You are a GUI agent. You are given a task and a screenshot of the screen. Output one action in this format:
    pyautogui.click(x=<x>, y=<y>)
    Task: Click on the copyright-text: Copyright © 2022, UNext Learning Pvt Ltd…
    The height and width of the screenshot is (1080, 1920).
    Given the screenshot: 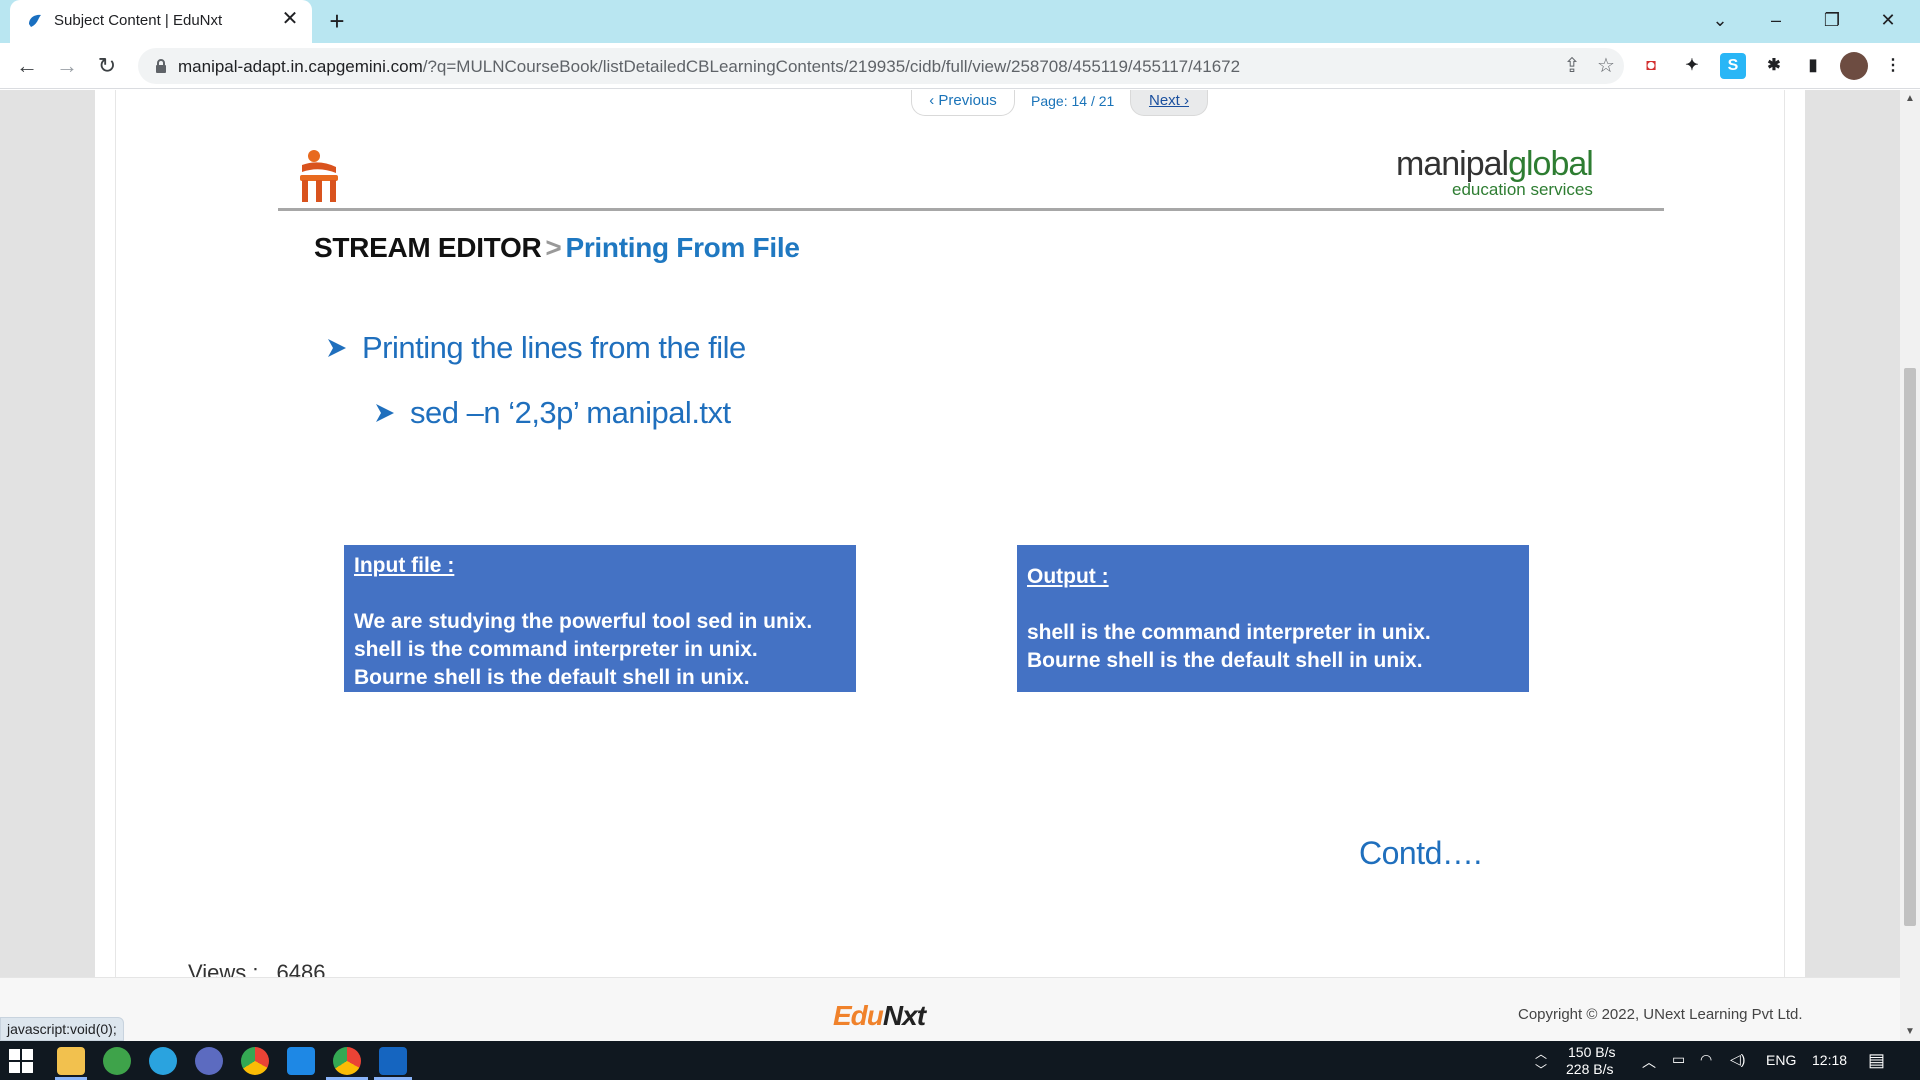 What is the action you would take?
    pyautogui.click(x=1660, y=1014)
    